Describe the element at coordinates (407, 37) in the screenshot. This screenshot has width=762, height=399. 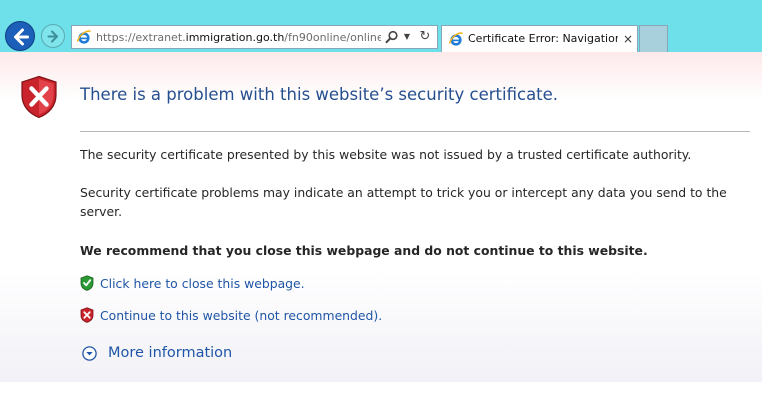
I see `chevron-down-icon: ▼` at that location.